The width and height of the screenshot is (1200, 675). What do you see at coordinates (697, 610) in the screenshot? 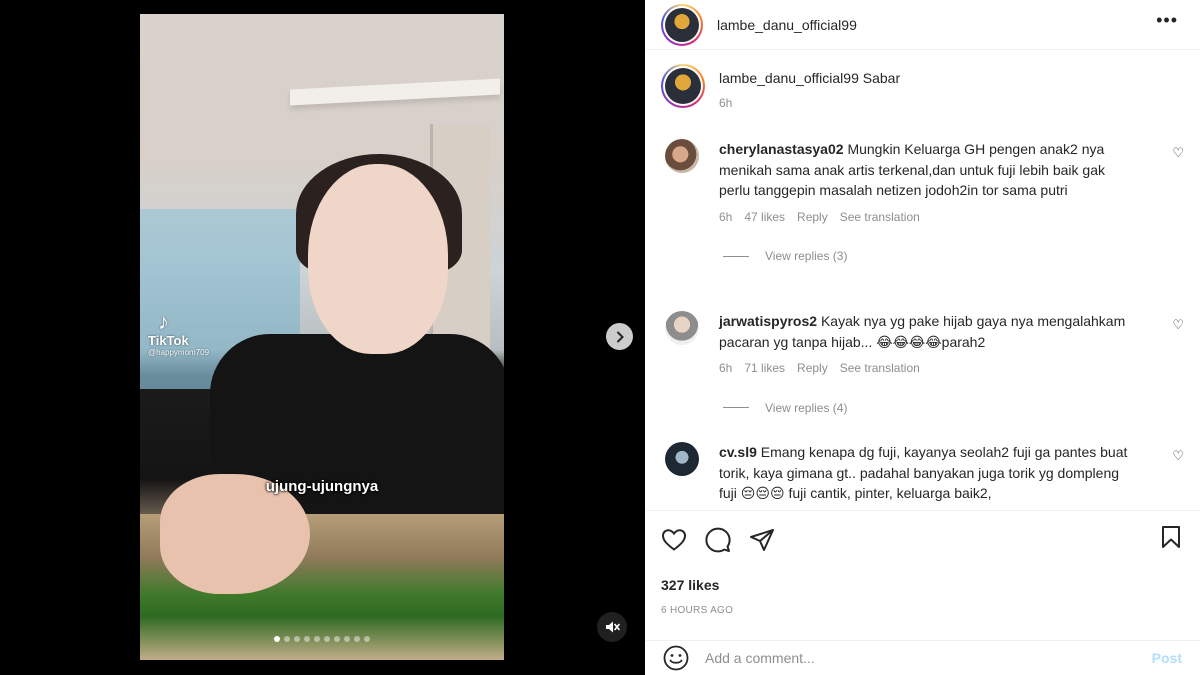
I see `post-timestamp: 6 HOURS AGO` at bounding box center [697, 610].